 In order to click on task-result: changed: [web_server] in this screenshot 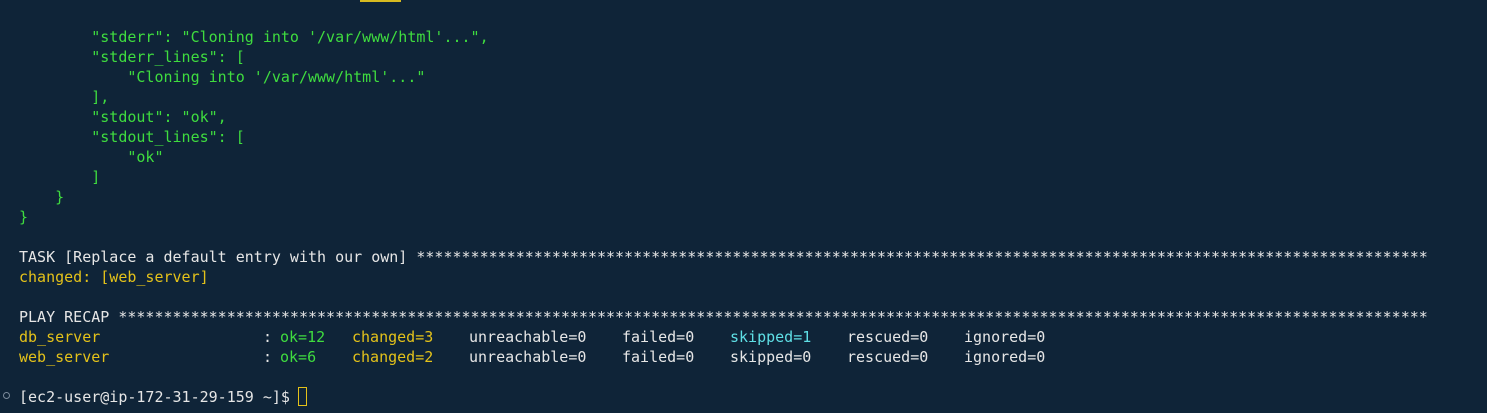, I will do `click(114, 277)`.